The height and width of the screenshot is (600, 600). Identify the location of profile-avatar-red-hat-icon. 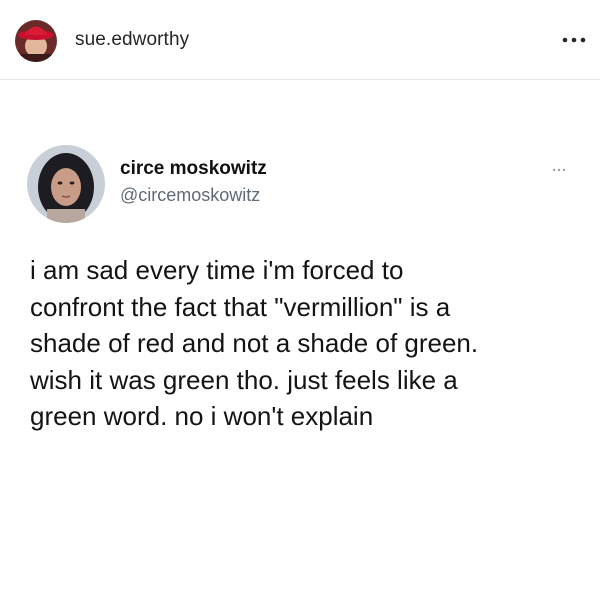
(36, 41).